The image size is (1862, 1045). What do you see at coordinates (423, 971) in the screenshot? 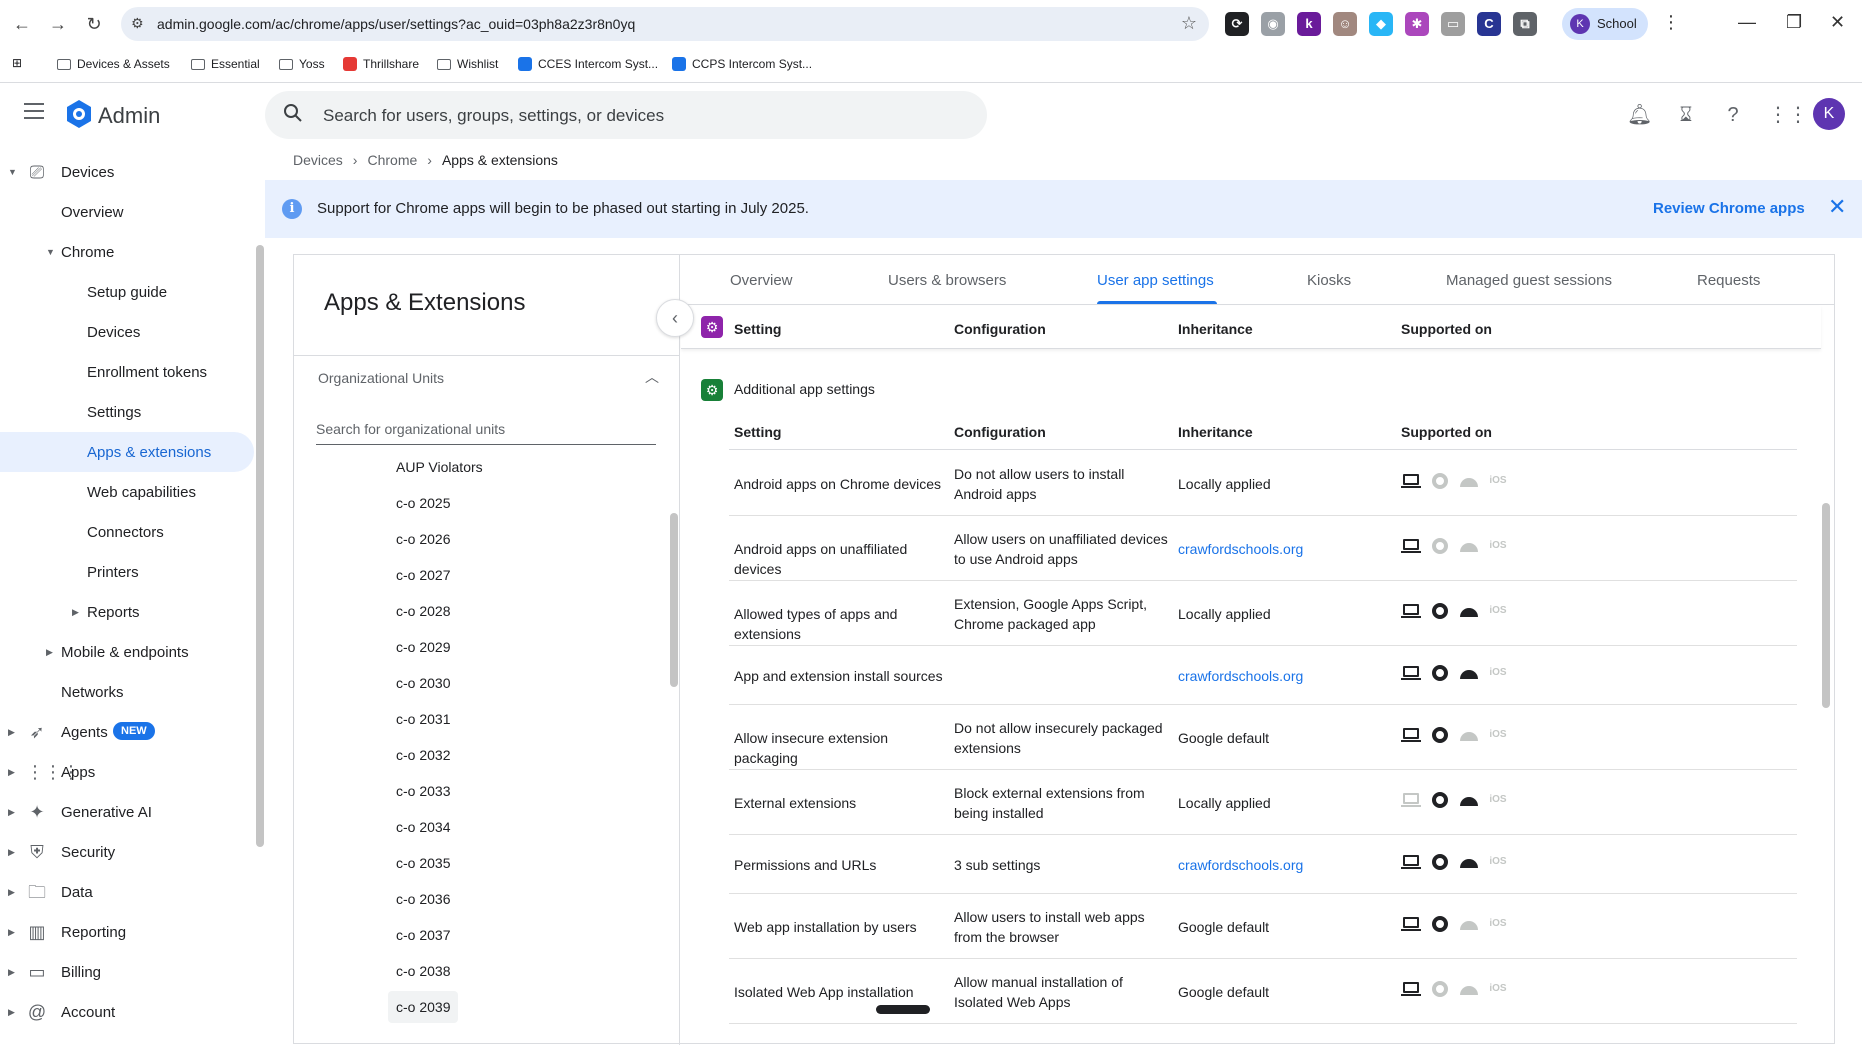
I see `org-unit-item: c-o 2038` at bounding box center [423, 971].